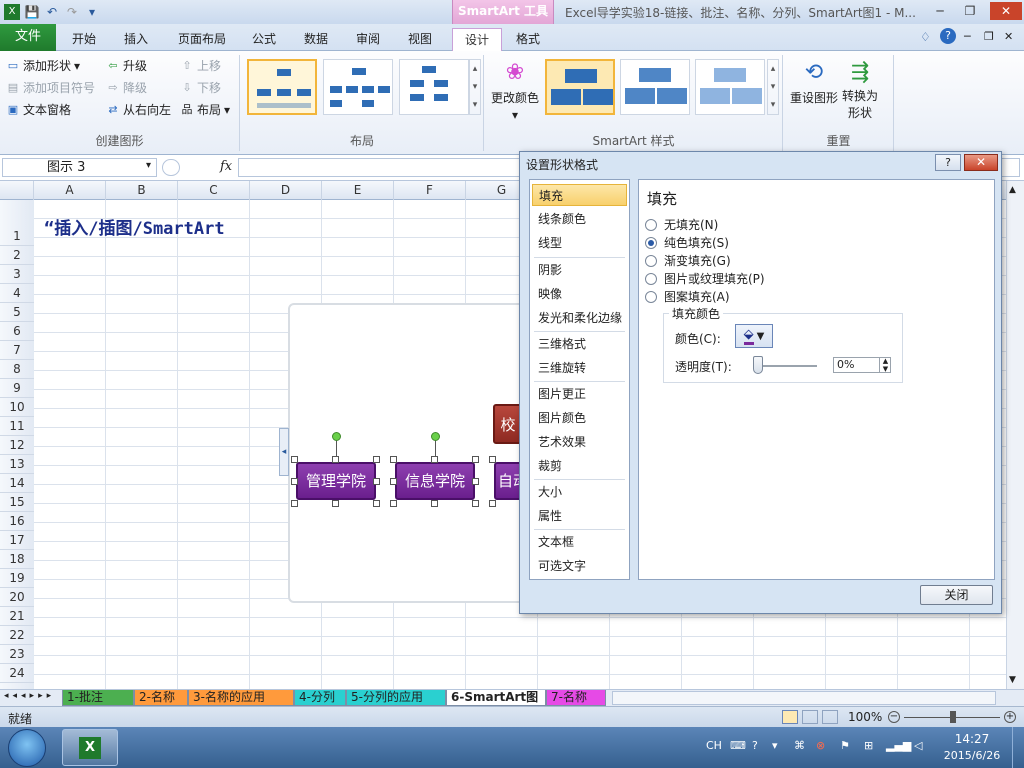 The image size is (1024, 768). What do you see at coordinates (475, 87) in the screenshot?
I see `layouts-scroll: ▴ ▾ ▾` at bounding box center [475, 87].